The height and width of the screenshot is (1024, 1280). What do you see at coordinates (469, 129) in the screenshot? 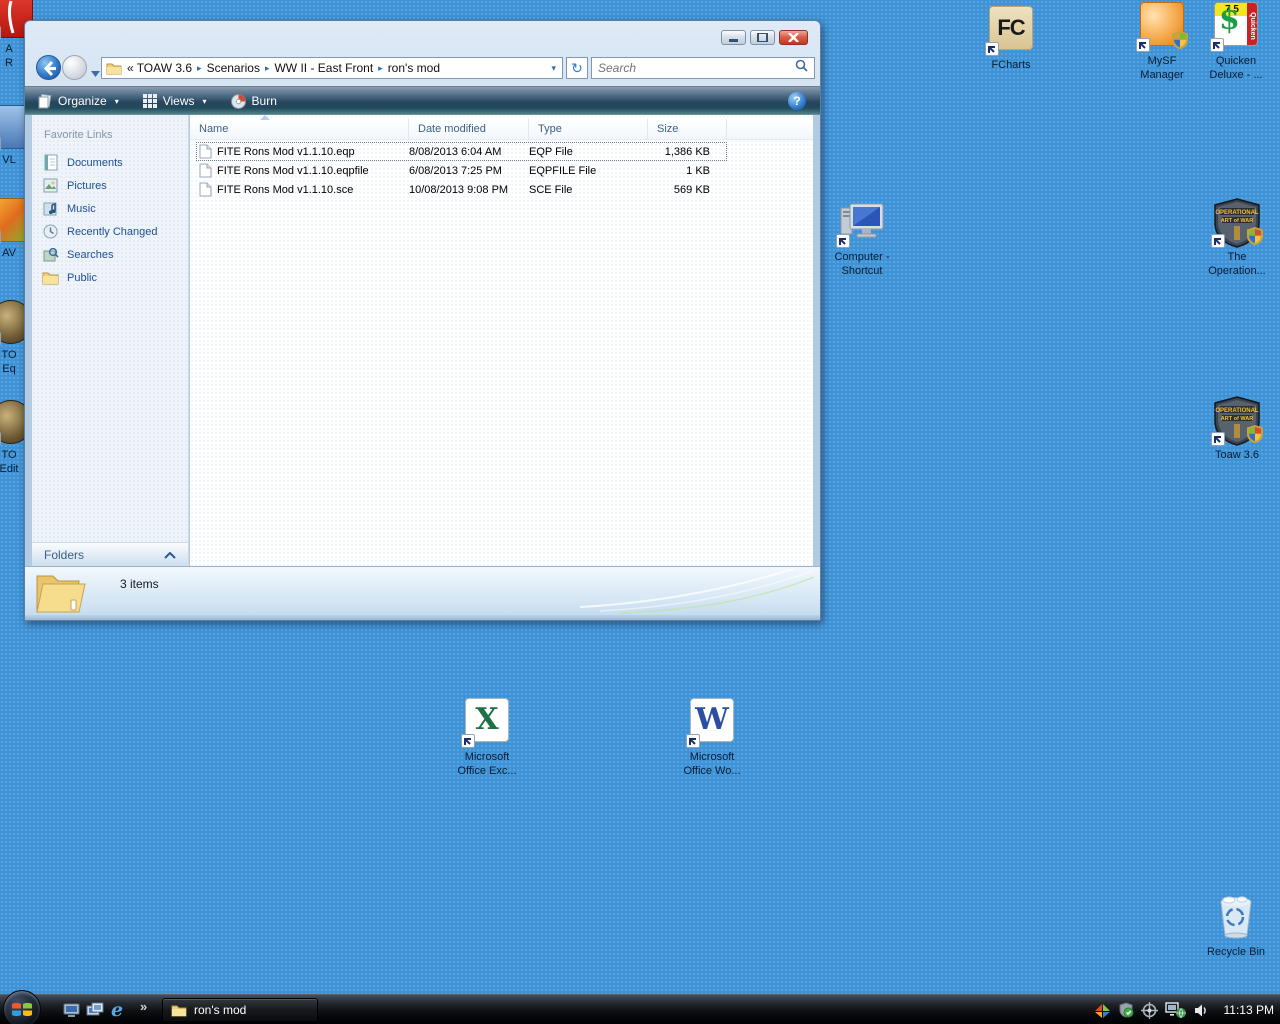
I see `column-header-date-modified: Date modified` at bounding box center [469, 129].